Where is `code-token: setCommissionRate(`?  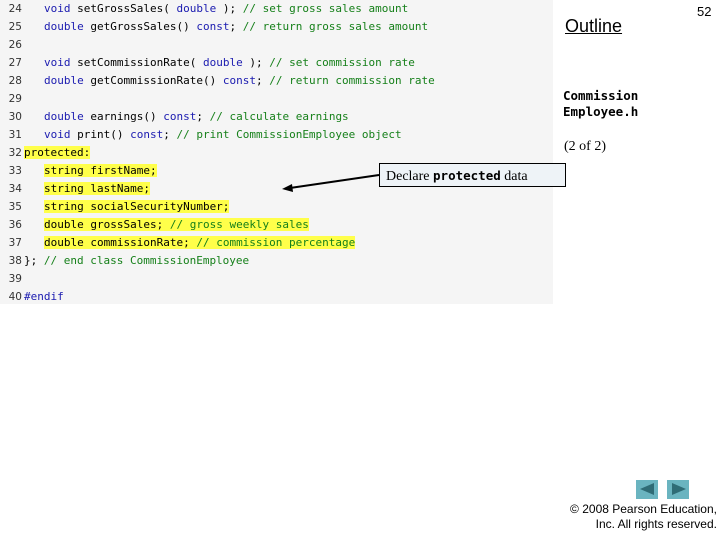 code-token: setCommissionRate( is located at coordinates (136, 62).